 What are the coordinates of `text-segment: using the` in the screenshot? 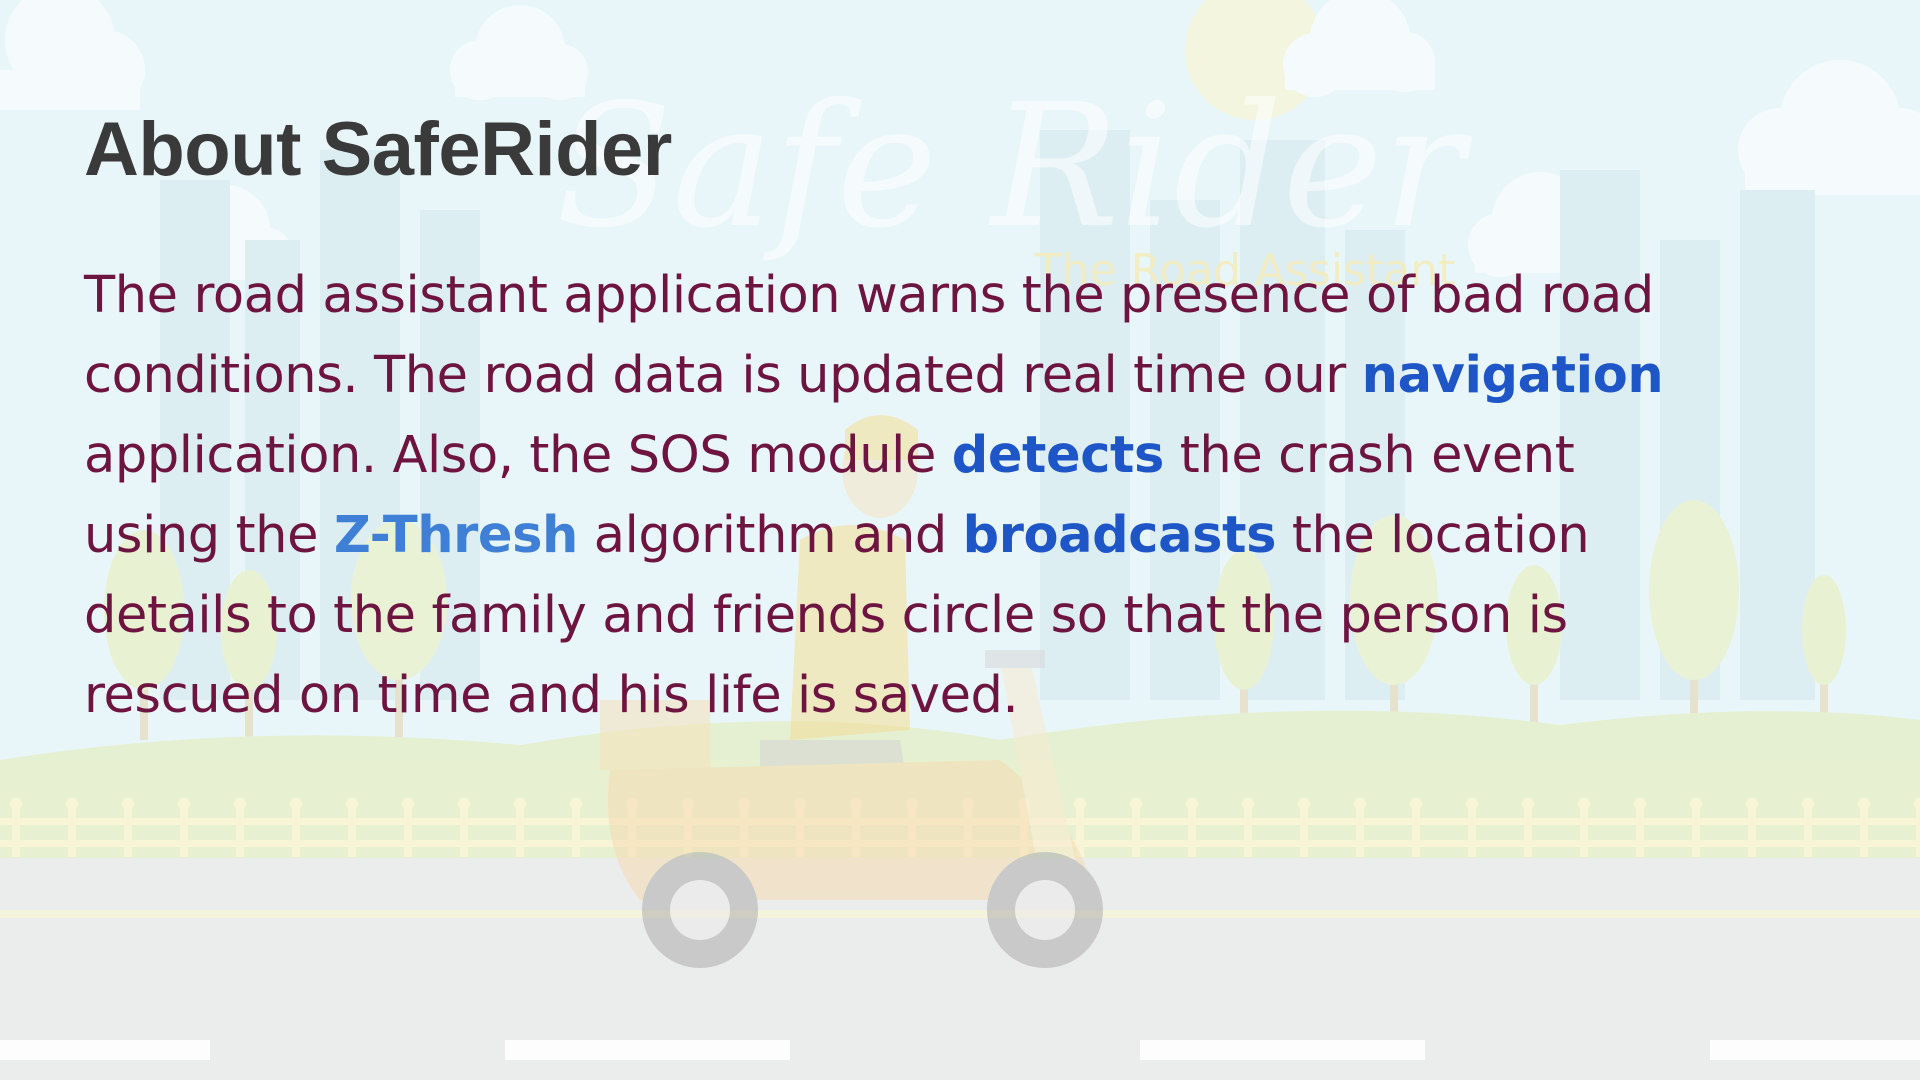 It's located at (209, 535).